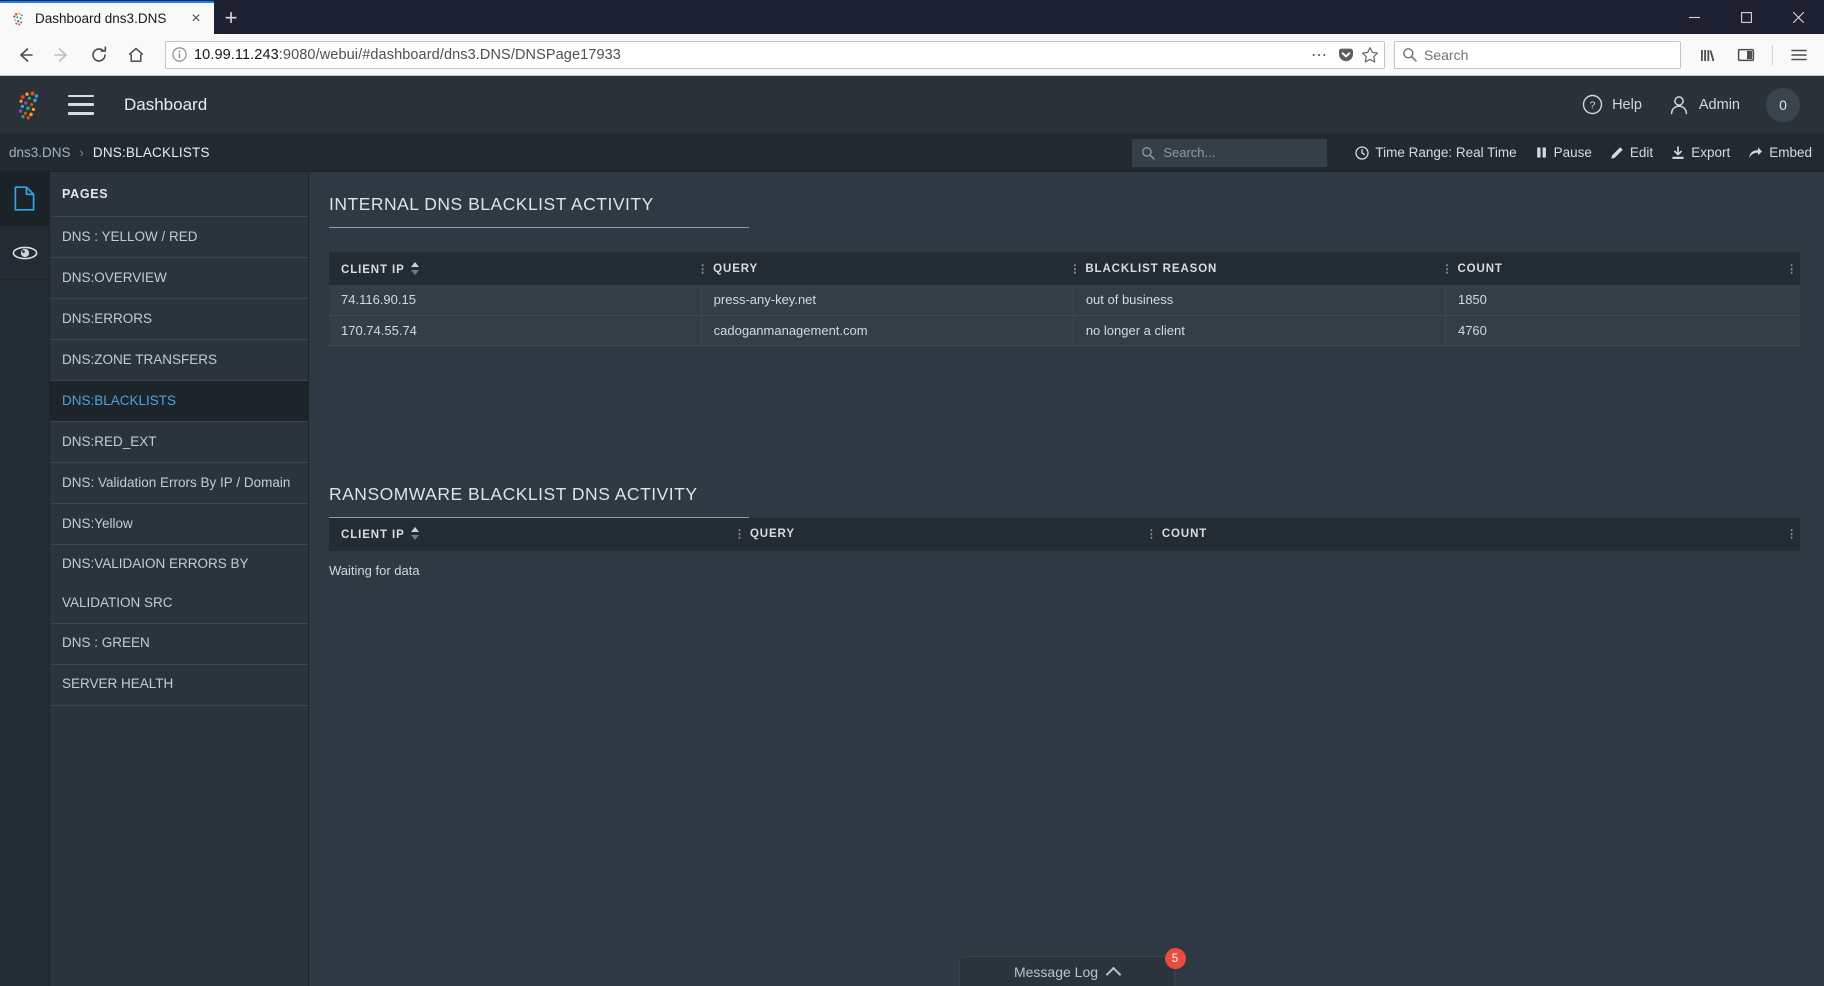 This screenshot has height=986, width=1824. I want to click on sidebar-item-dns-yellow-red: DNS : YELLOW / RED, so click(179, 237).